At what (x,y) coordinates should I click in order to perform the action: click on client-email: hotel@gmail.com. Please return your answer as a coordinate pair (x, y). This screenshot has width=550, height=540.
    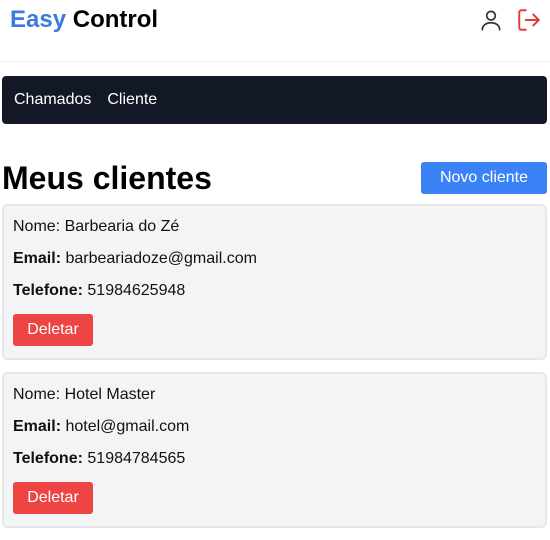
    Looking at the image, I should click on (127, 426).